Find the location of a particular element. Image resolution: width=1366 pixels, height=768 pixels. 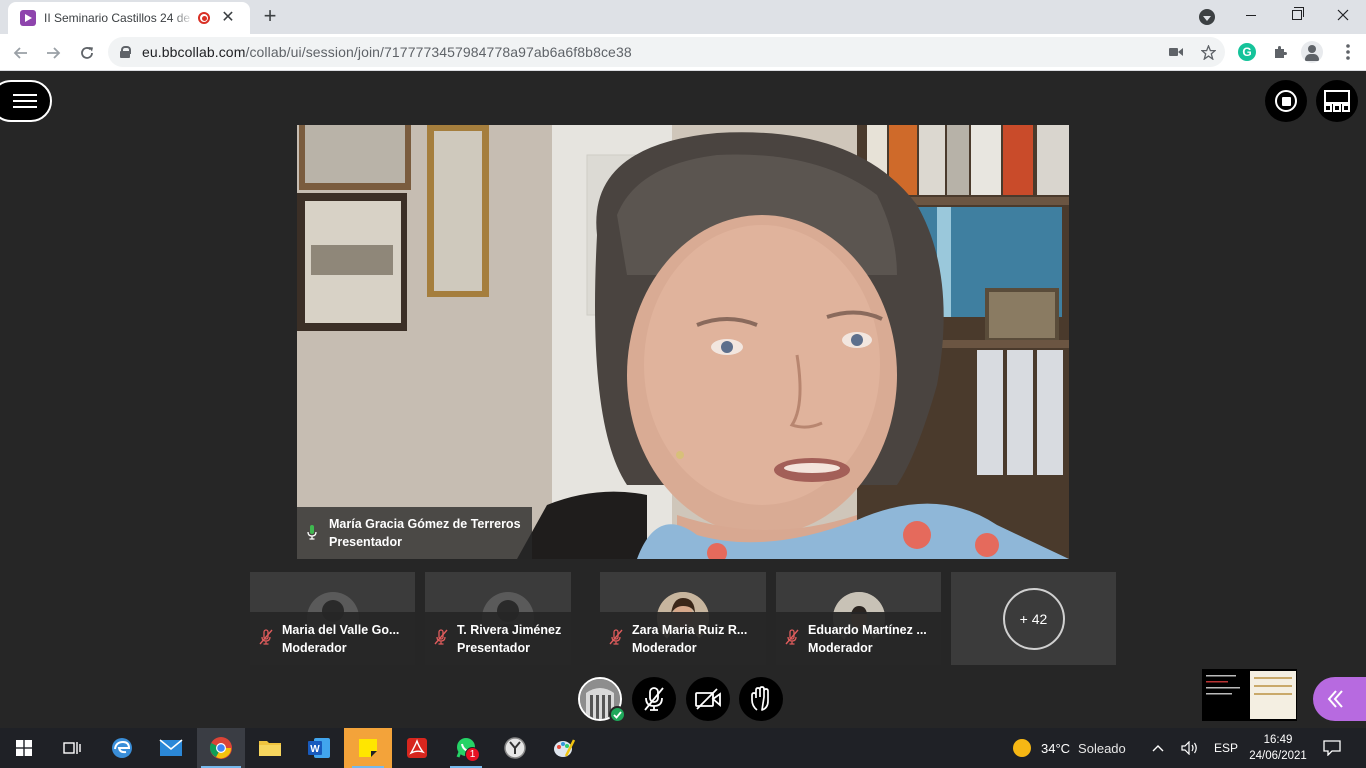

participant-role: Presentador is located at coordinates (493, 648).